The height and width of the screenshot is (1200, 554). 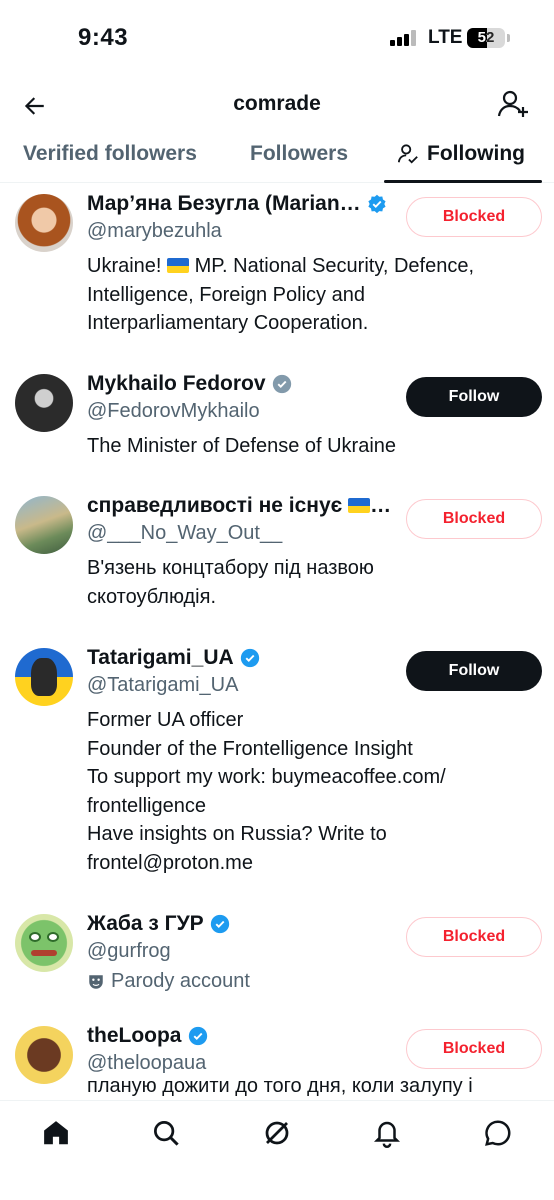 What do you see at coordinates (228, 323) in the screenshot?
I see `bio-line: Interparliamentary Cooperation.` at bounding box center [228, 323].